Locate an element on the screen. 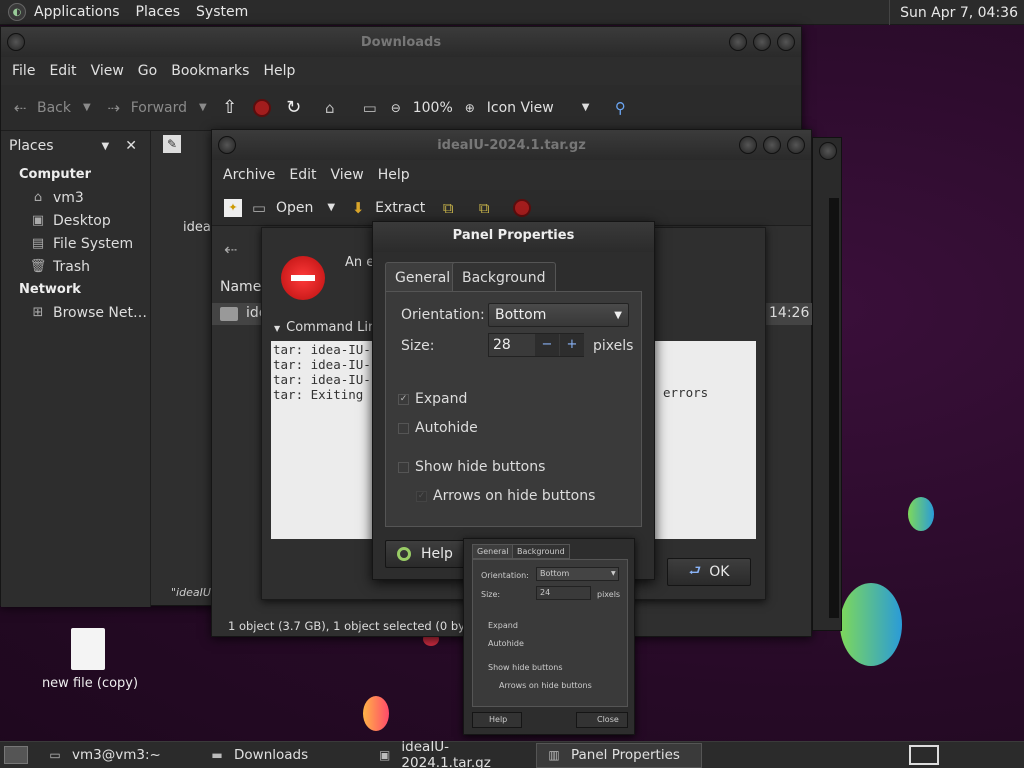 This screenshot has width=1024, height=768. tab-background: Background is located at coordinates (504, 277).